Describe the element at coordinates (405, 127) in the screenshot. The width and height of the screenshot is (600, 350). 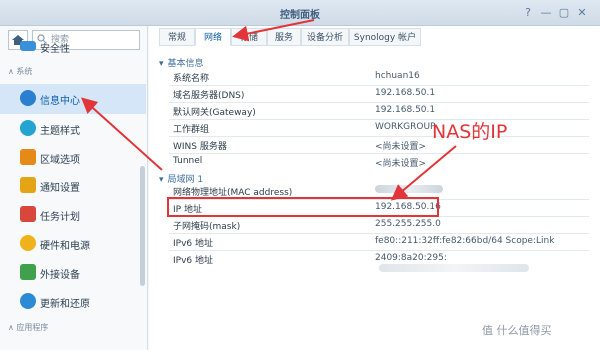
I see `row-value: WORKGROUP` at that location.